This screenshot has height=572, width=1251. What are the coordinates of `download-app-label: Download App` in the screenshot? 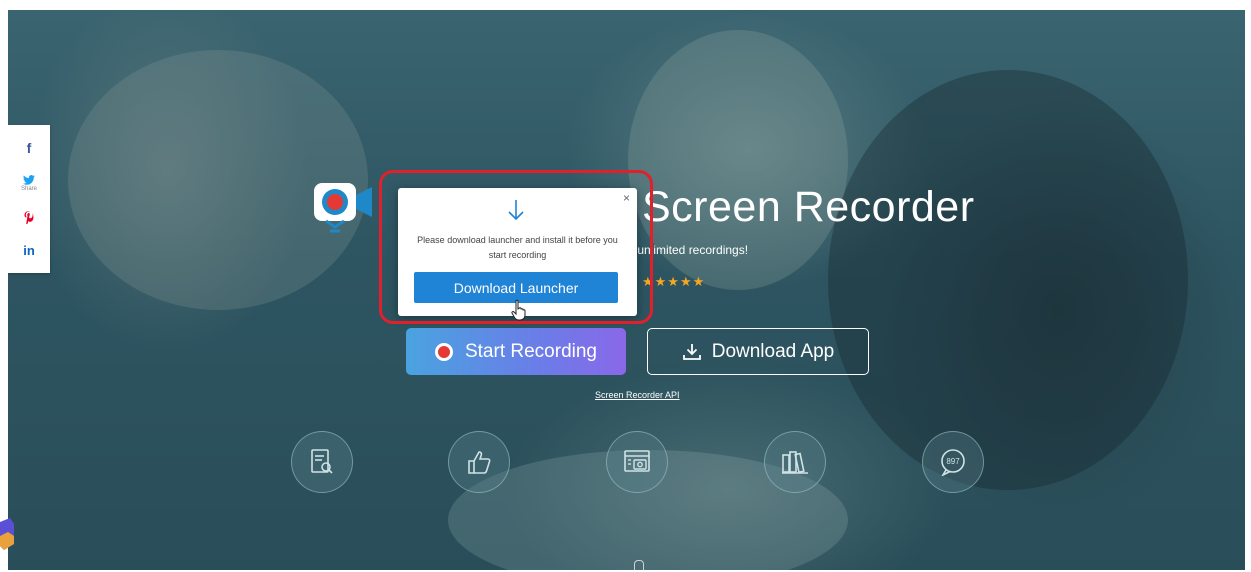 It's located at (773, 351).